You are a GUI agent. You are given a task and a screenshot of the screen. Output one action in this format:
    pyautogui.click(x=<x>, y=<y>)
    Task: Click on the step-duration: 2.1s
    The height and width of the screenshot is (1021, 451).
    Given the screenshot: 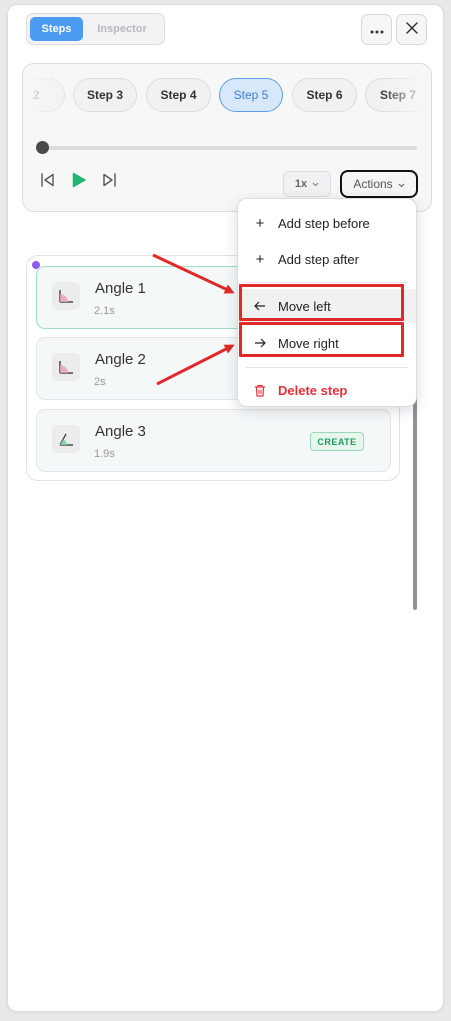 What is the action you would take?
    pyautogui.click(x=104, y=311)
    